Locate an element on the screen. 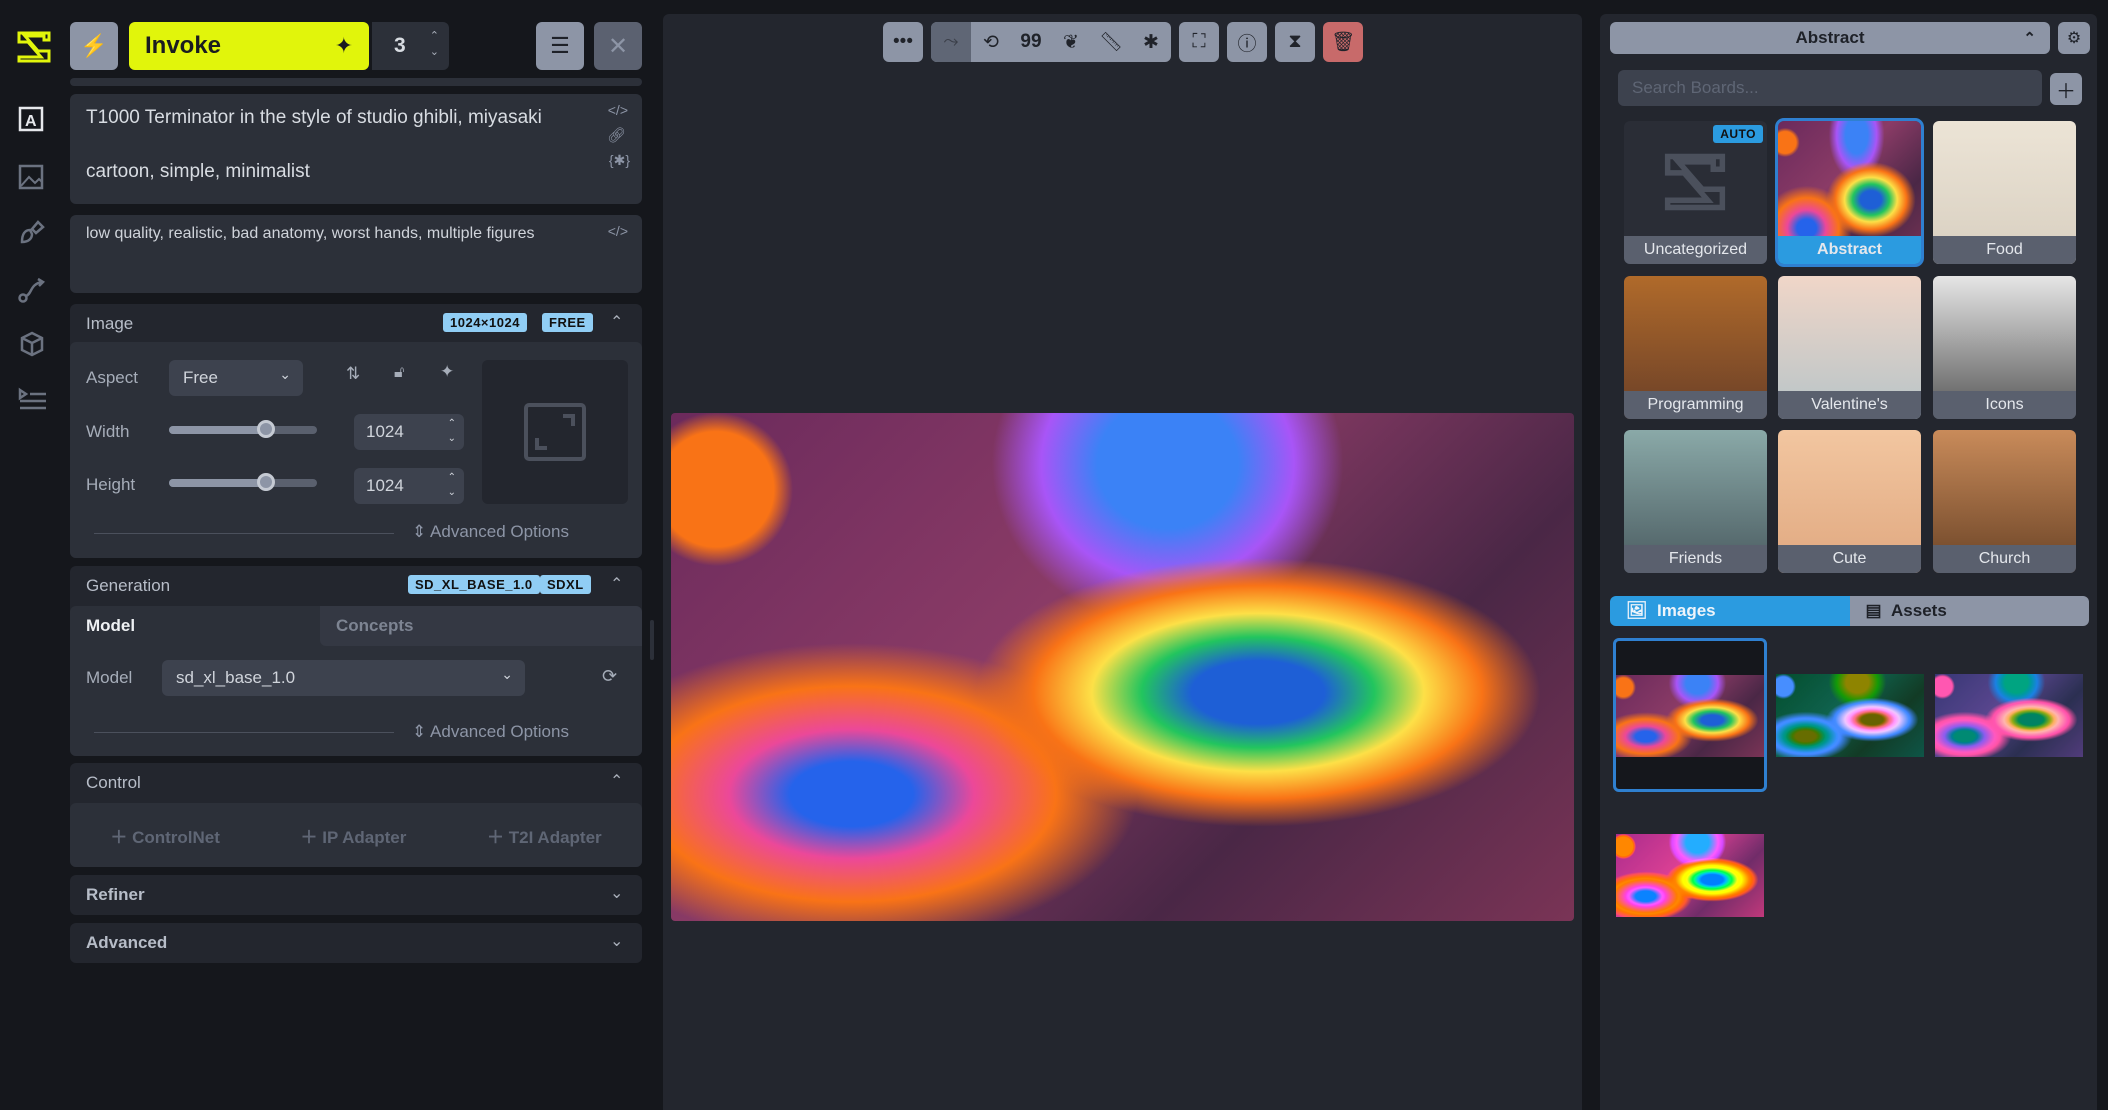 Image resolution: width=2108 pixels, height=1110 pixels. board-tile: Abstract is located at coordinates (1849, 192).